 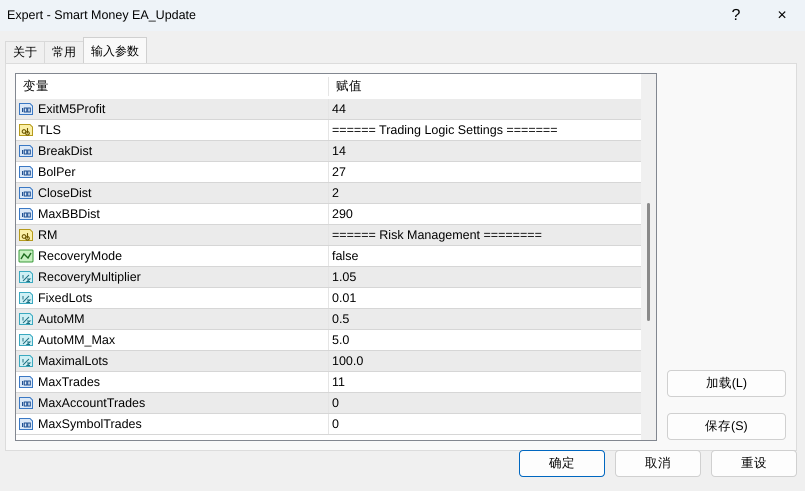 I want to click on parameter-name: RecoveryMode, so click(x=80, y=256).